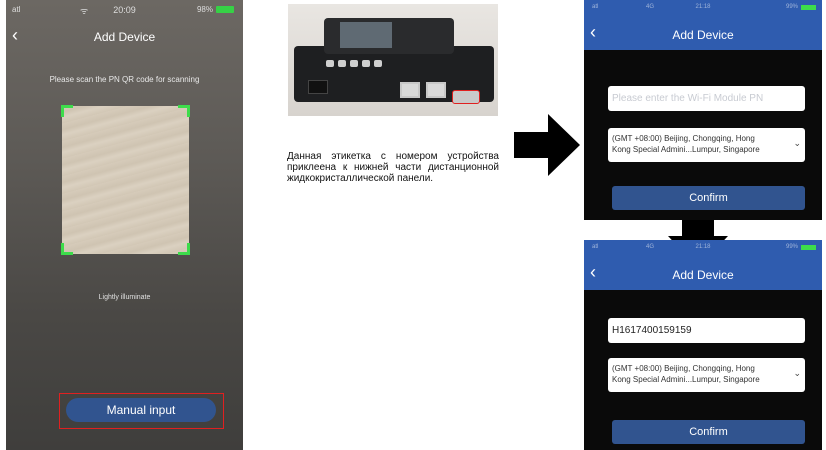  I want to click on manual-input-button: Manual input, so click(141, 410).